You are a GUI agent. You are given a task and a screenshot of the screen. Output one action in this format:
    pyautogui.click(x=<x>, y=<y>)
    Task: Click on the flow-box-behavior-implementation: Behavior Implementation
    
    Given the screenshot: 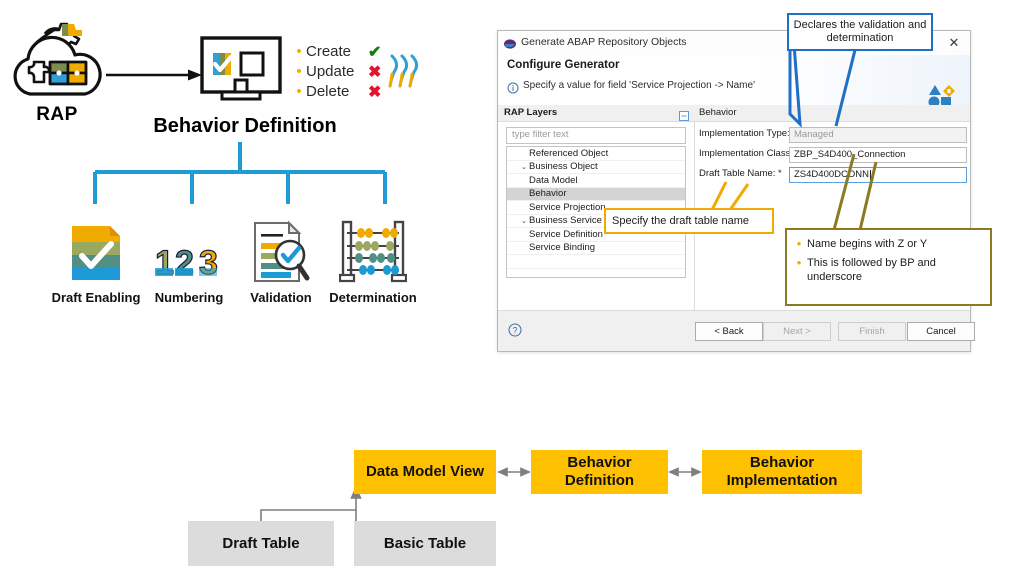 What is the action you would take?
    pyautogui.click(x=782, y=472)
    